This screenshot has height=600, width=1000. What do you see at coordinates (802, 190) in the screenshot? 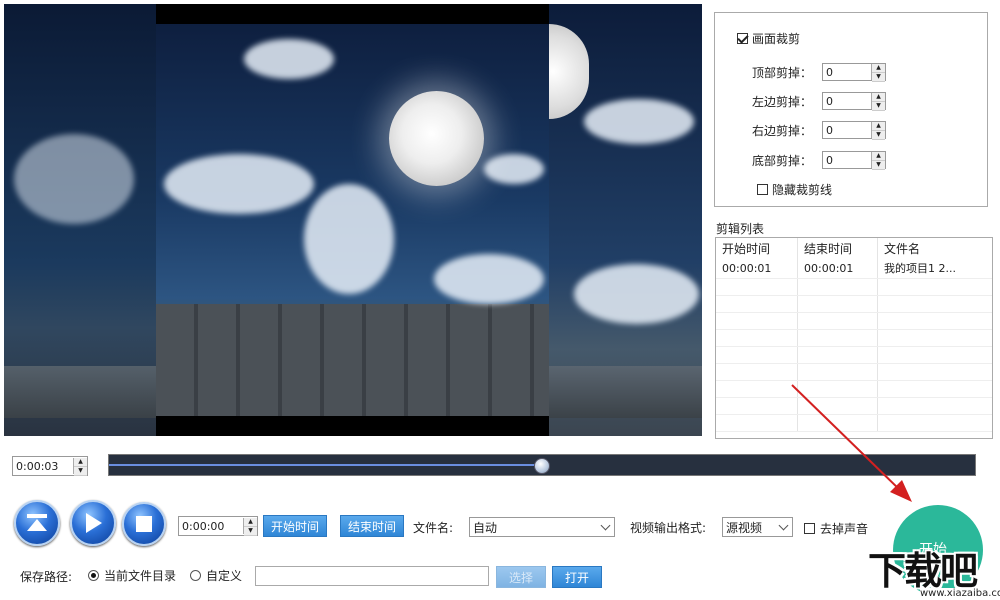
I see `hide-crop-lines-label: 隐藏裁剪线` at bounding box center [802, 190].